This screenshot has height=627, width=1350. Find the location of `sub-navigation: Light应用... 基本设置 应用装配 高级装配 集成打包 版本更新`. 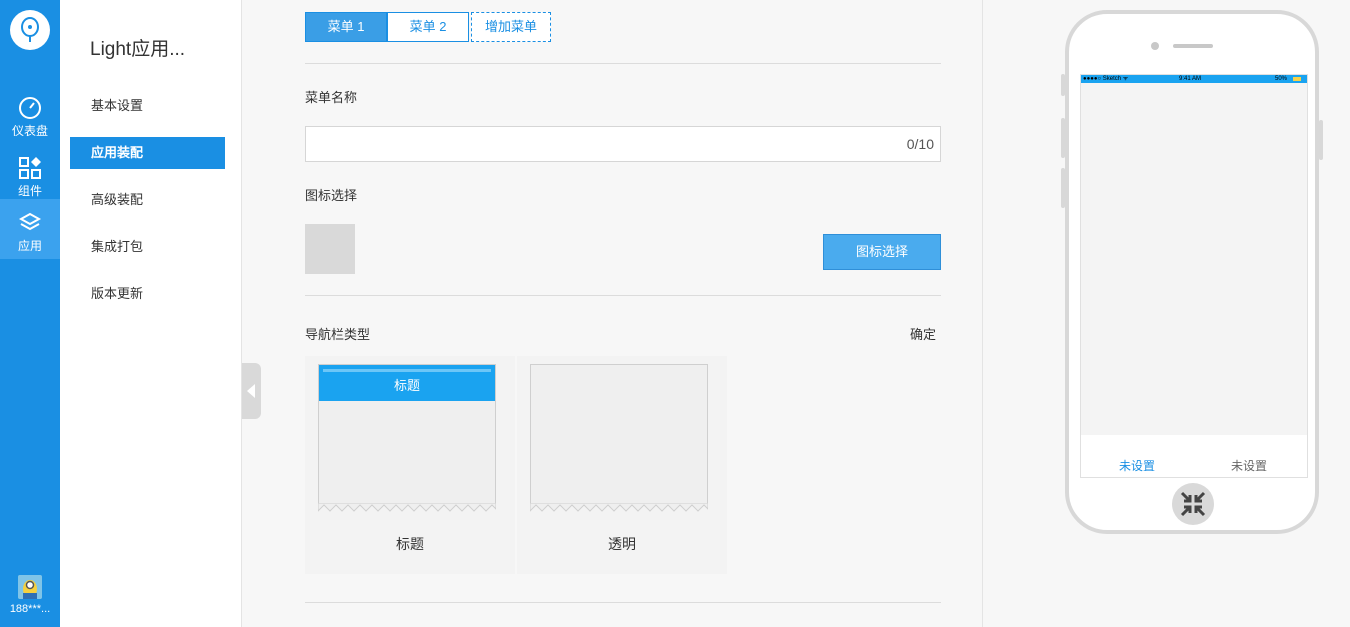

sub-navigation: Light应用... 基本设置 应用装配 高级装配 集成打包 版本更新 is located at coordinates (151, 313).